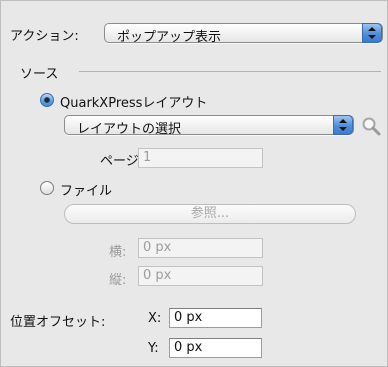 This screenshot has width=388, height=367. I want to click on offset-x-field: 0 px, so click(215, 318).